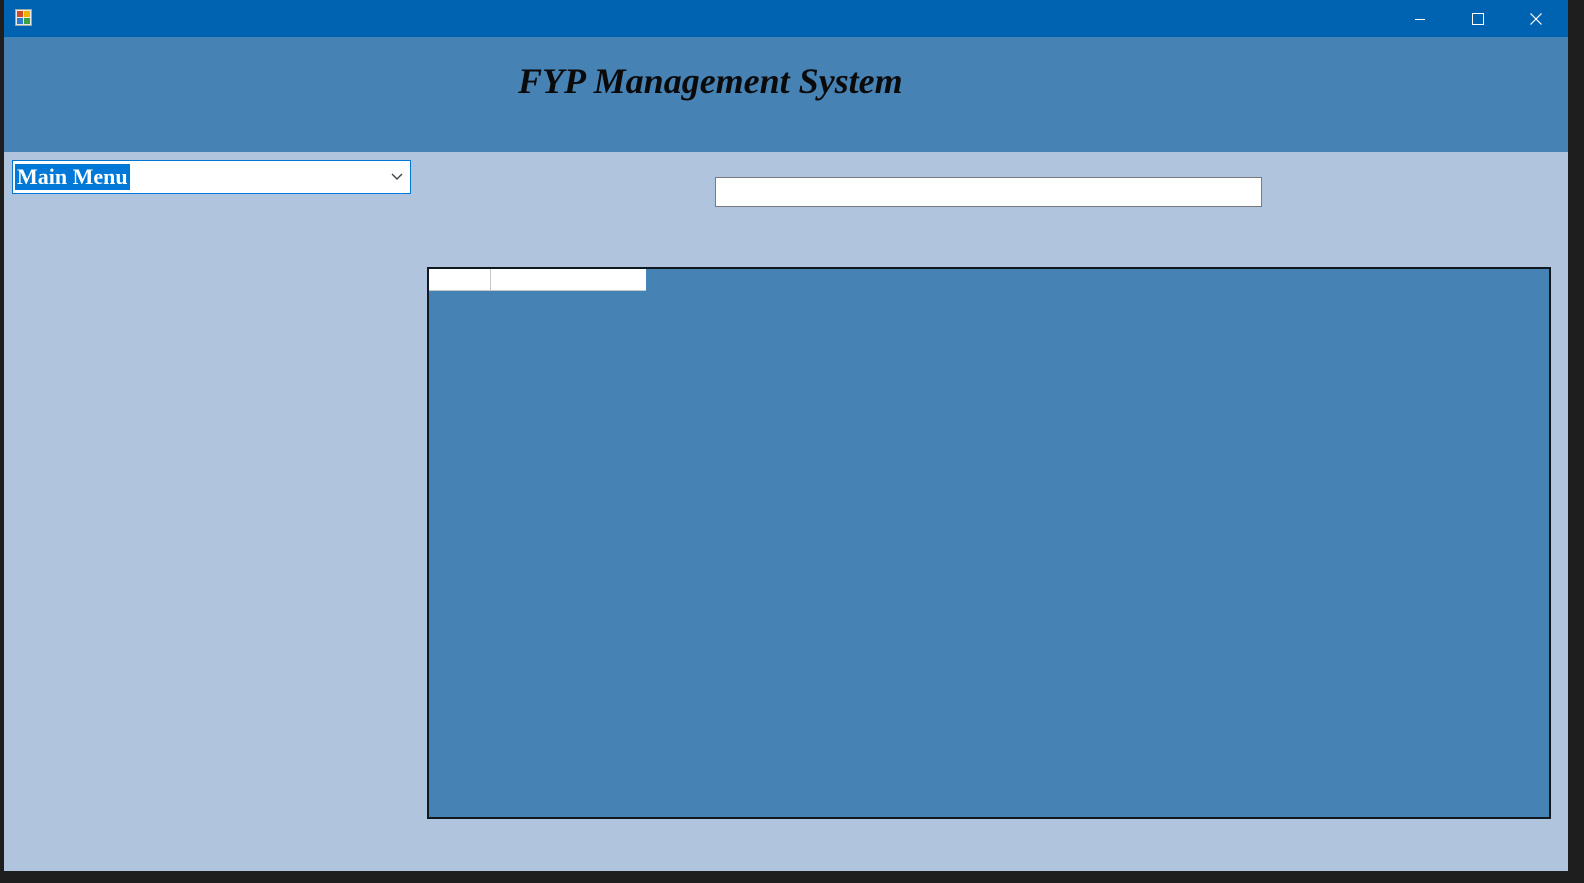 The image size is (1584, 883). Describe the element at coordinates (988, 192) in the screenshot. I see `search-input` at that location.